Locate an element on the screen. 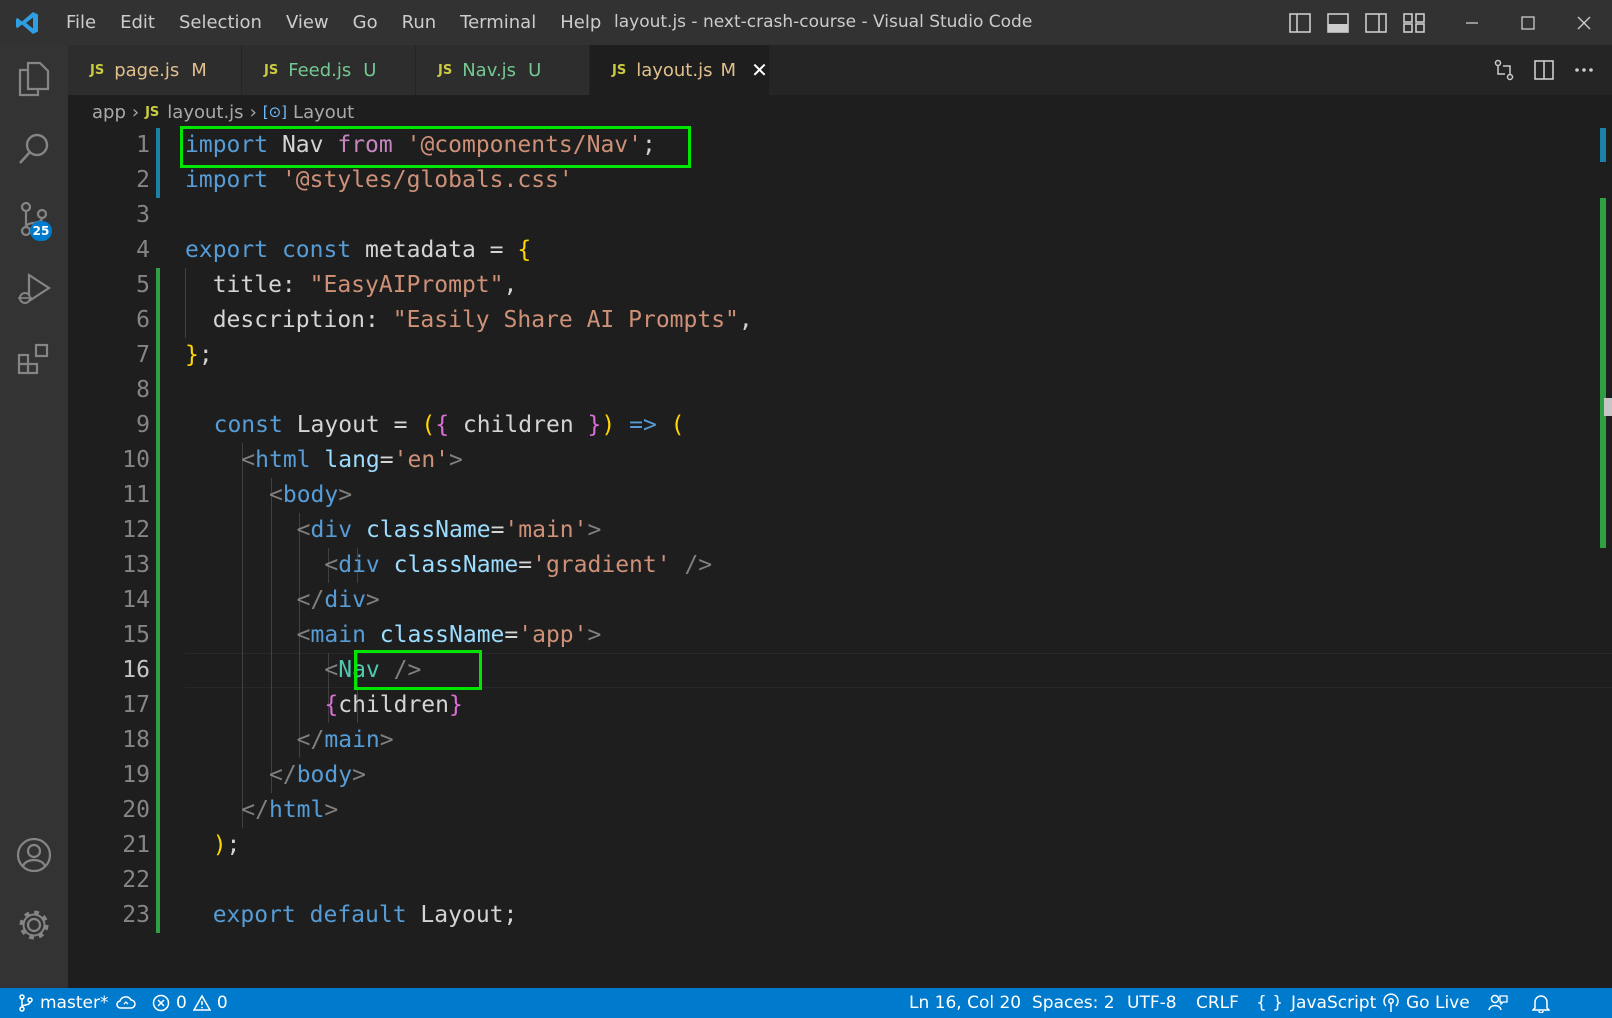 The image size is (1612, 1018). tab-nav-js: JS Nav.js U is located at coordinates (503, 70).